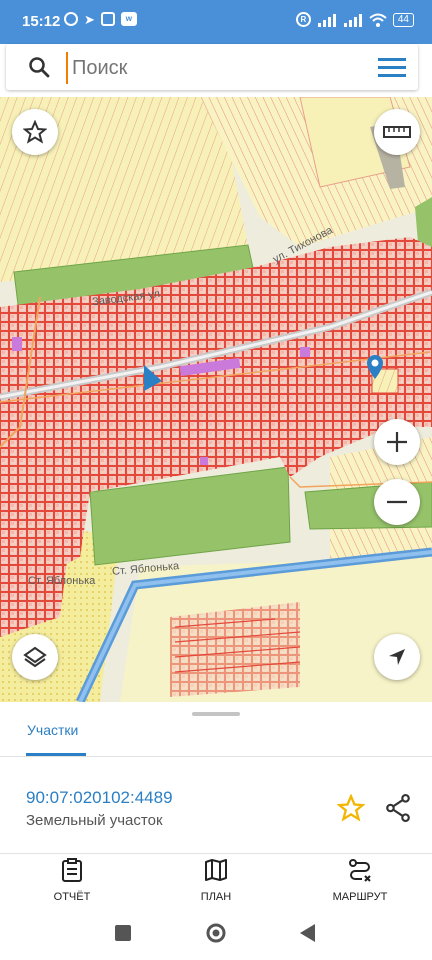  What do you see at coordinates (326, 20) in the screenshot?
I see `signal-icon` at bounding box center [326, 20].